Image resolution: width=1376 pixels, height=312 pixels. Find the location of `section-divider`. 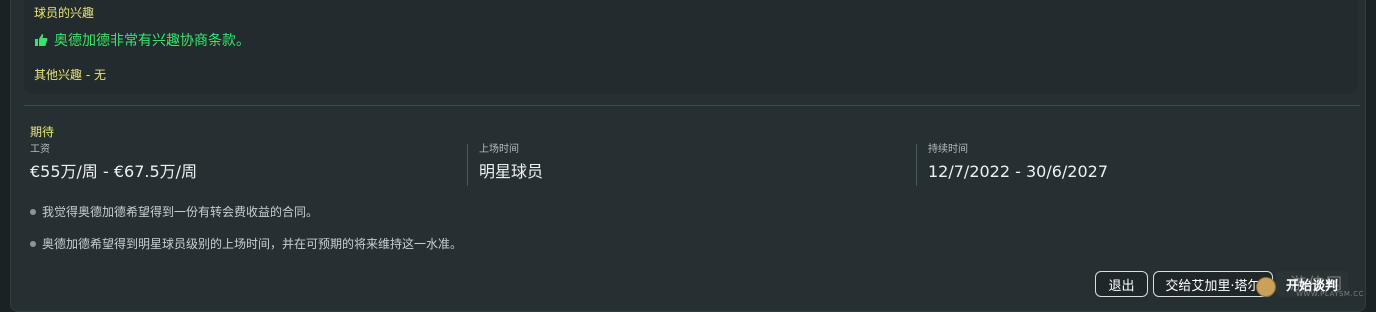

section-divider is located at coordinates (692, 105).